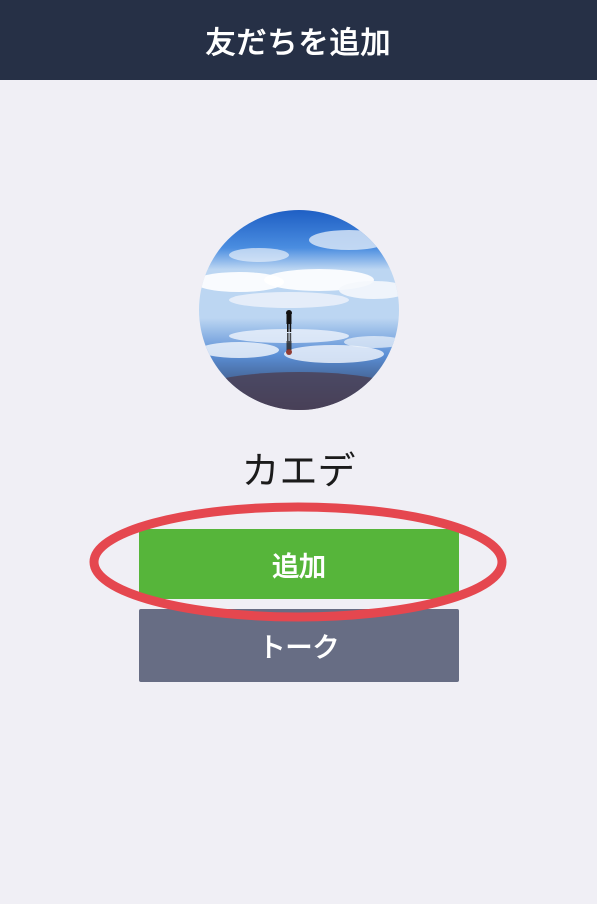 This screenshot has height=904, width=597. I want to click on page-title: 友だちを追加, so click(298, 43).